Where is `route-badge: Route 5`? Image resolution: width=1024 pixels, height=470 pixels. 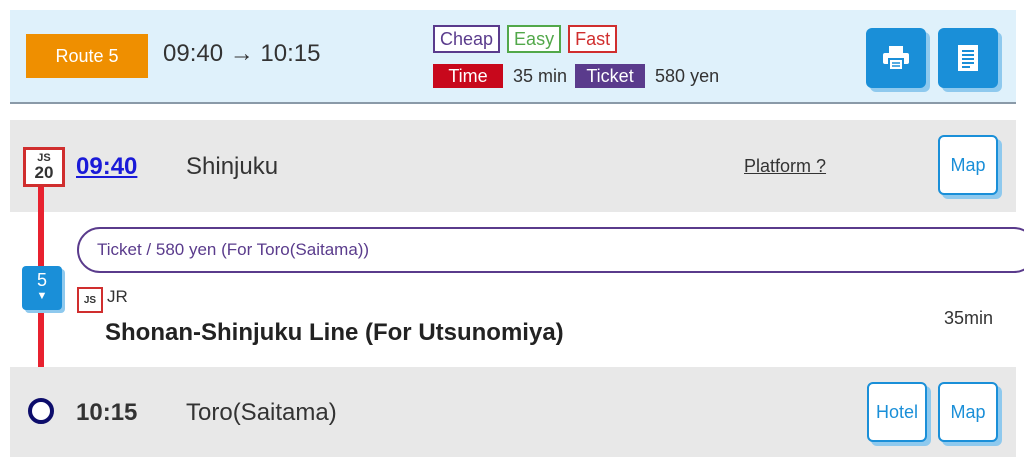
route-badge: Route 5 is located at coordinates (87, 56).